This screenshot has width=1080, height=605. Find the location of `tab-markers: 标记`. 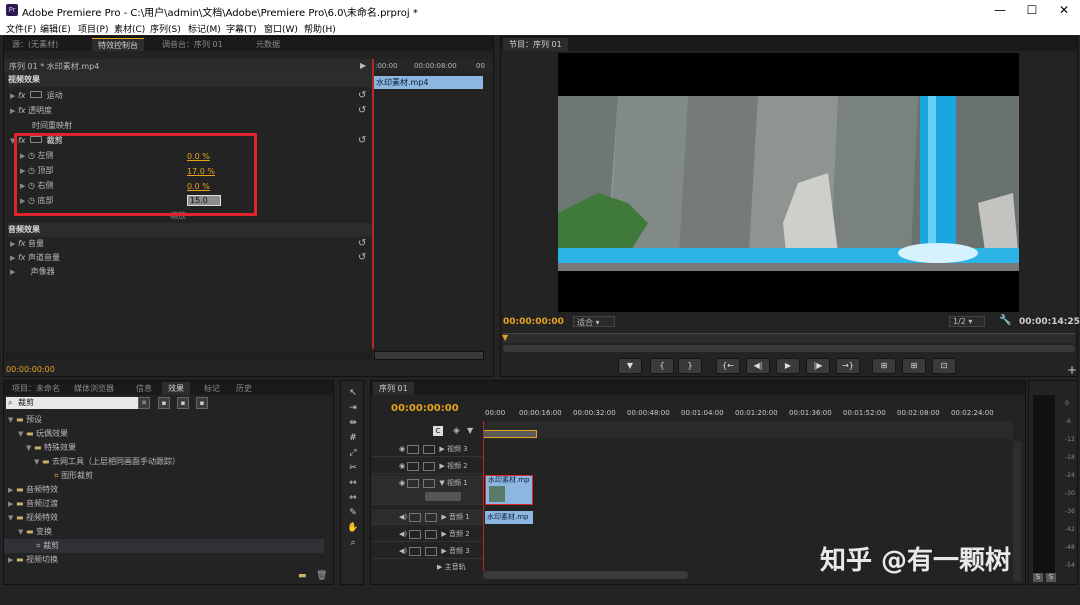

tab-markers: 标记 is located at coordinates (212, 388).